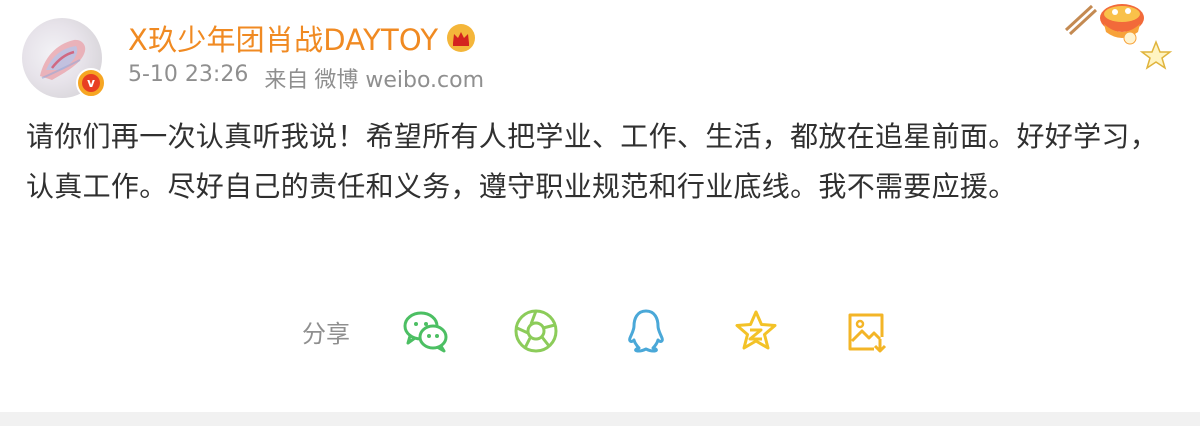 The image size is (1200, 426). What do you see at coordinates (326, 333) in the screenshot?
I see `share-label: 分享` at bounding box center [326, 333].